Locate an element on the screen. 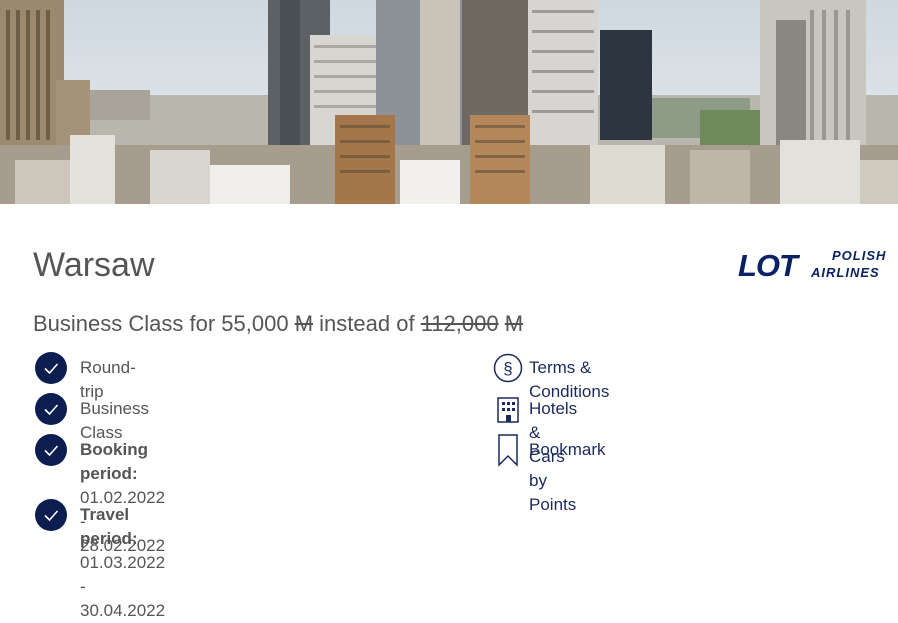 The image size is (898, 623). section-icon: § is located at coordinates (508, 368).